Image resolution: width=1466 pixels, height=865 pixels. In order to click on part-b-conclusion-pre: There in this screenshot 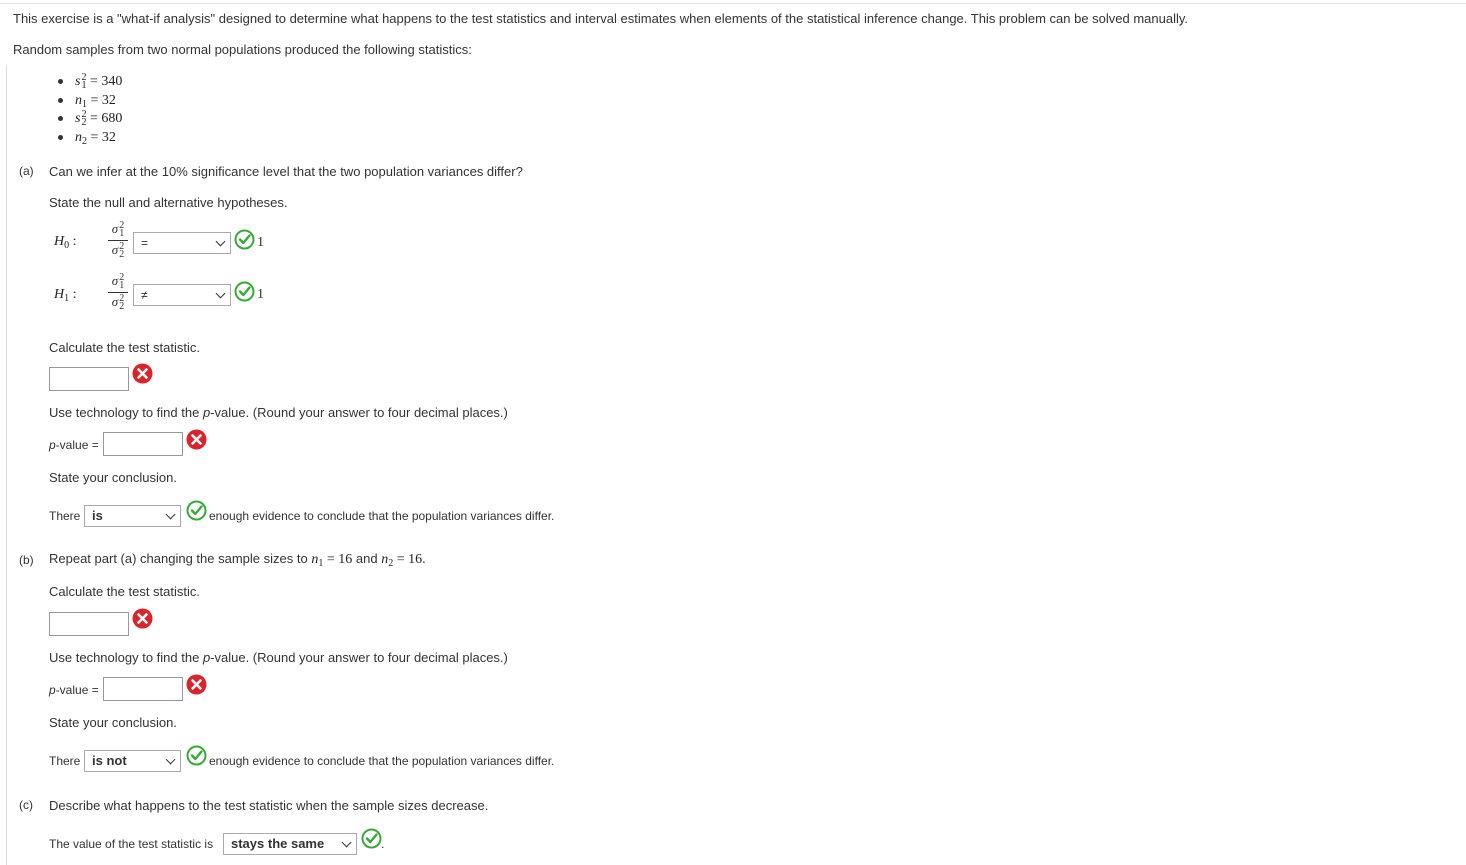, I will do `click(65, 761)`.